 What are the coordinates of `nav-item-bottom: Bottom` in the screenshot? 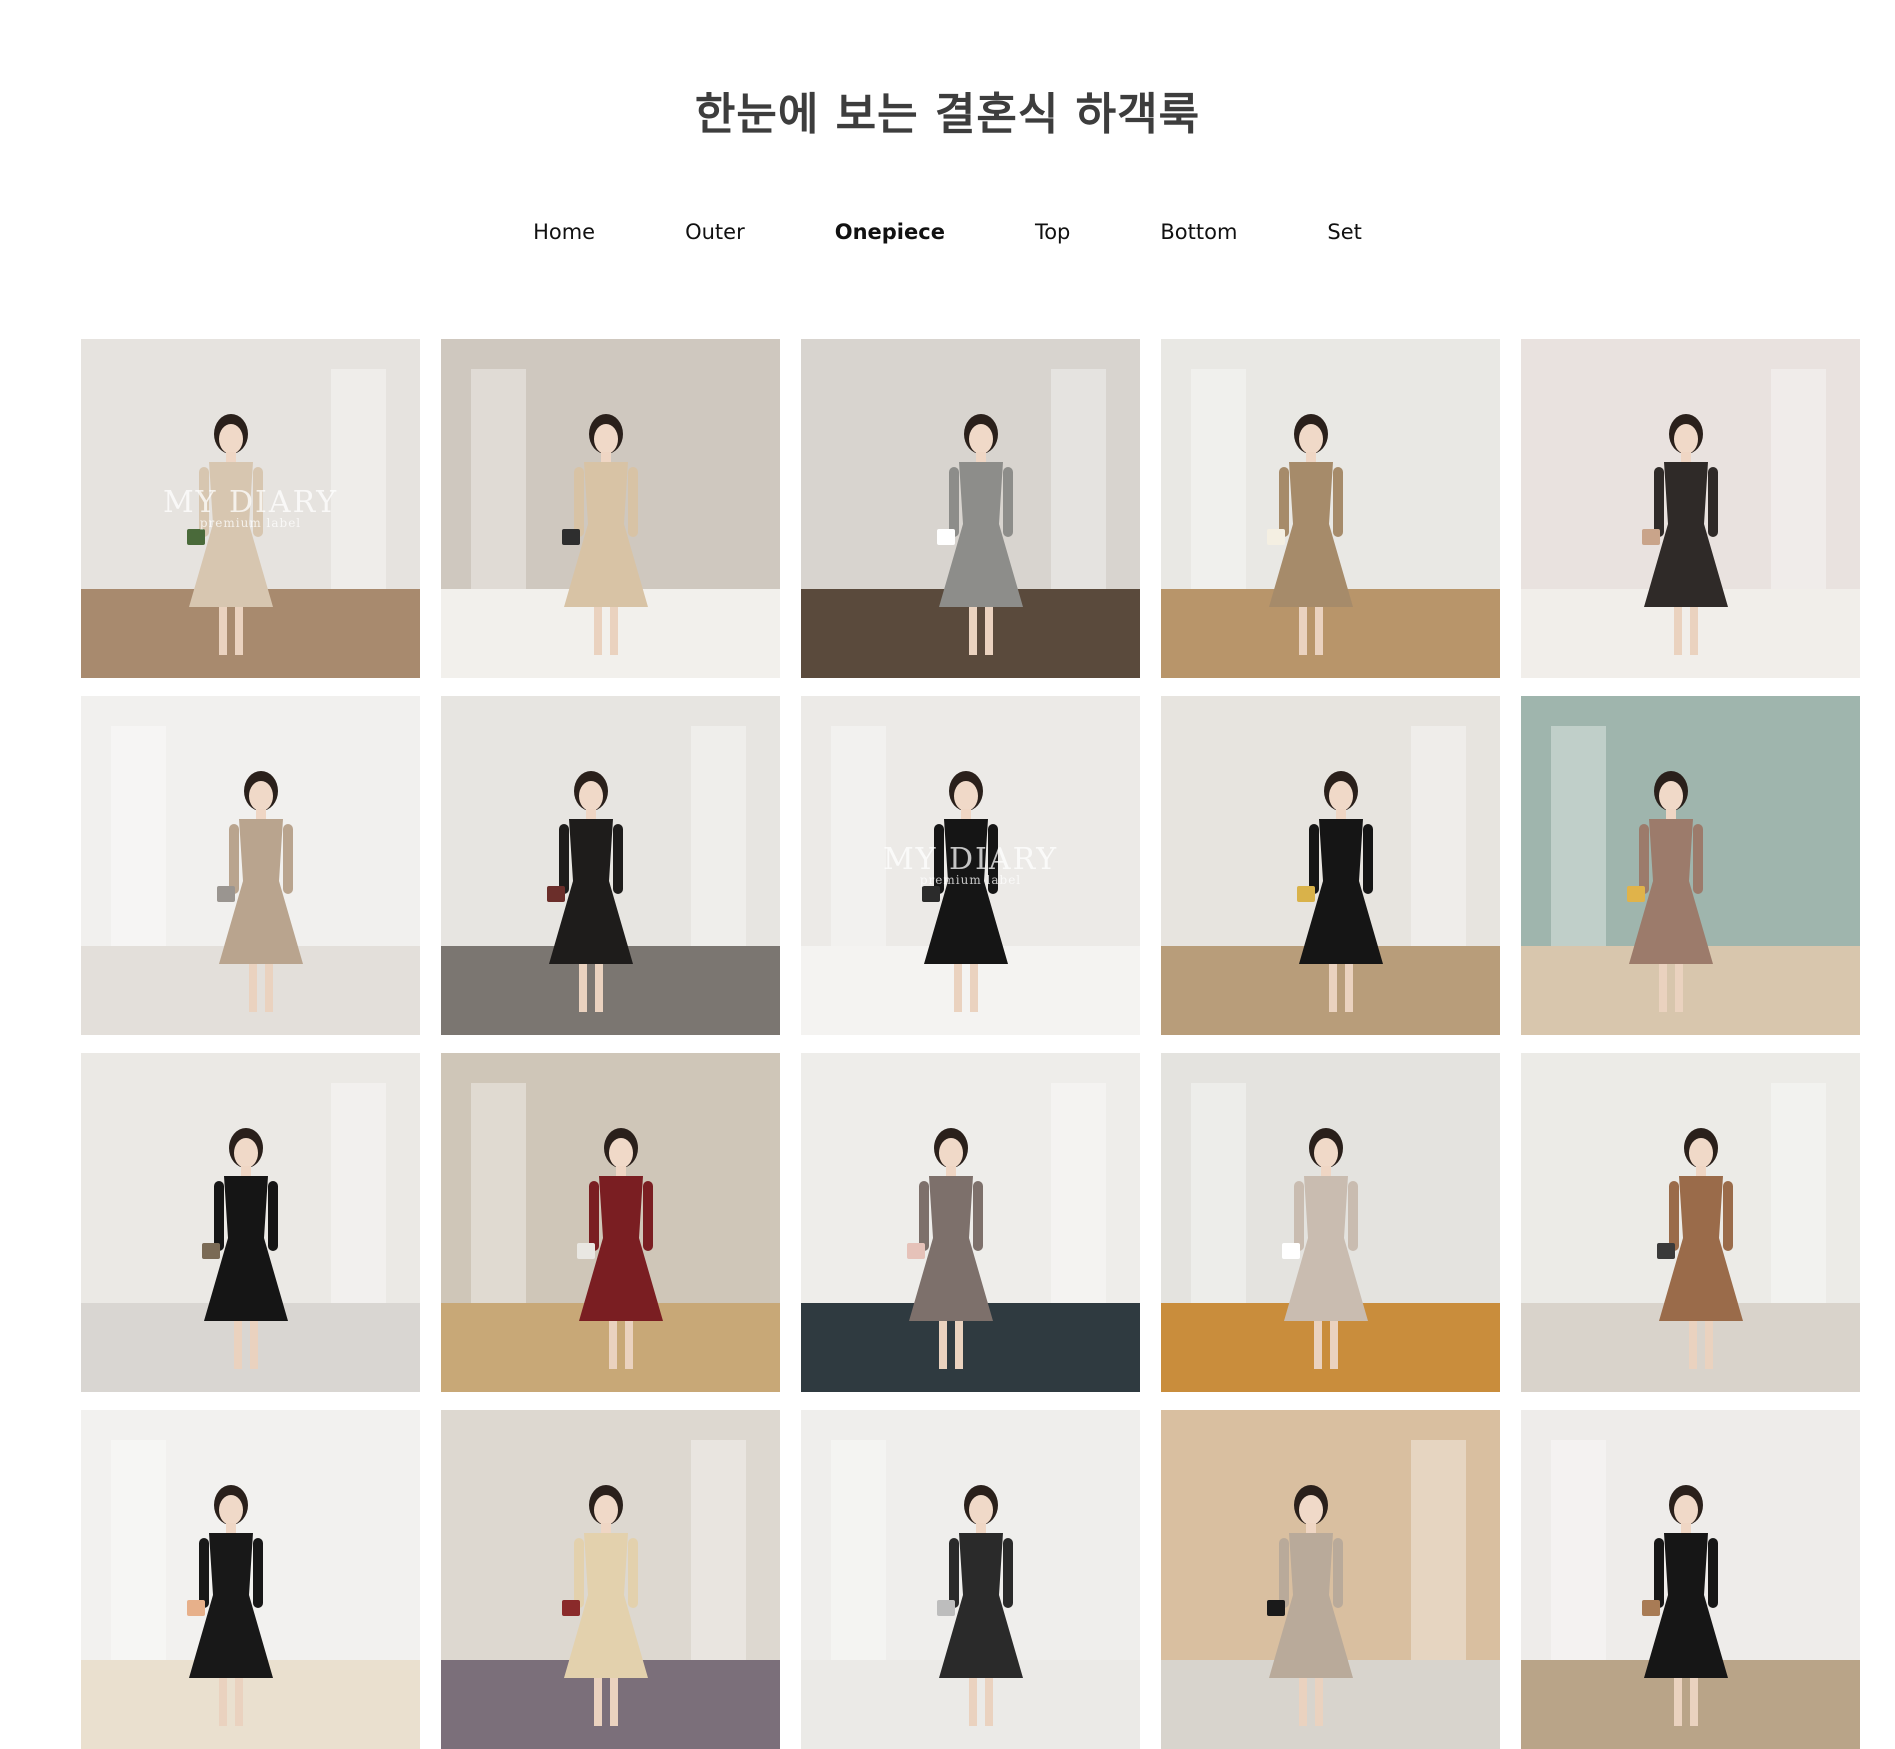 It's located at (1198, 232).